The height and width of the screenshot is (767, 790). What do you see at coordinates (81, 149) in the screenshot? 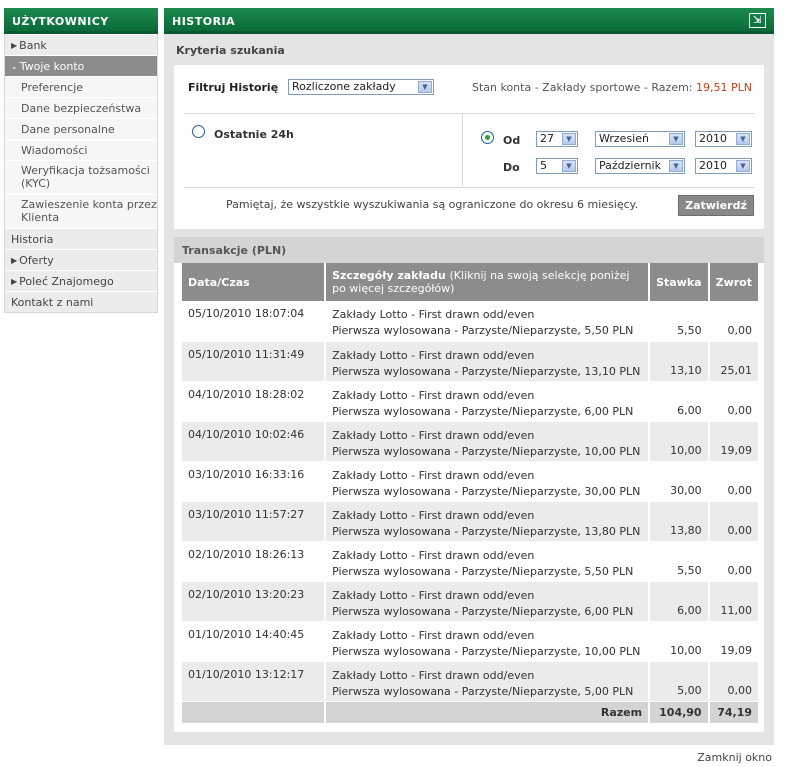
I see `sidebar-item-wiadomosci: Wiadomości` at bounding box center [81, 149].